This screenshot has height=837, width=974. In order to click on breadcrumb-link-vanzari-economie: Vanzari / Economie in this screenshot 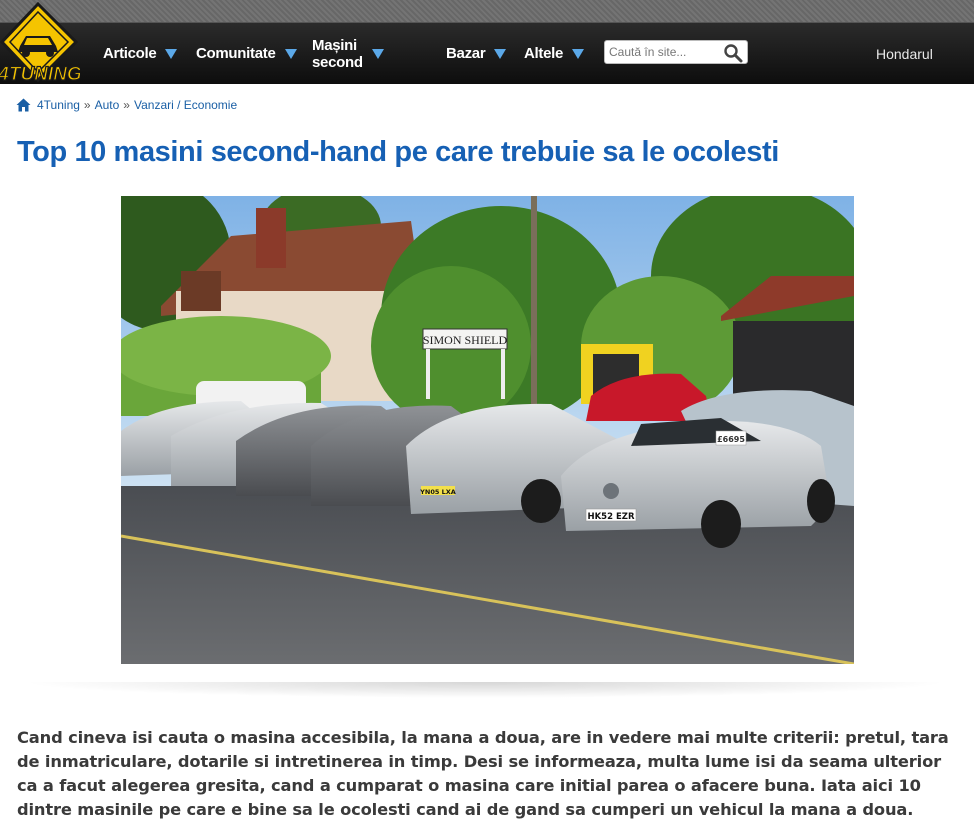, I will do `click(185, 105)`.